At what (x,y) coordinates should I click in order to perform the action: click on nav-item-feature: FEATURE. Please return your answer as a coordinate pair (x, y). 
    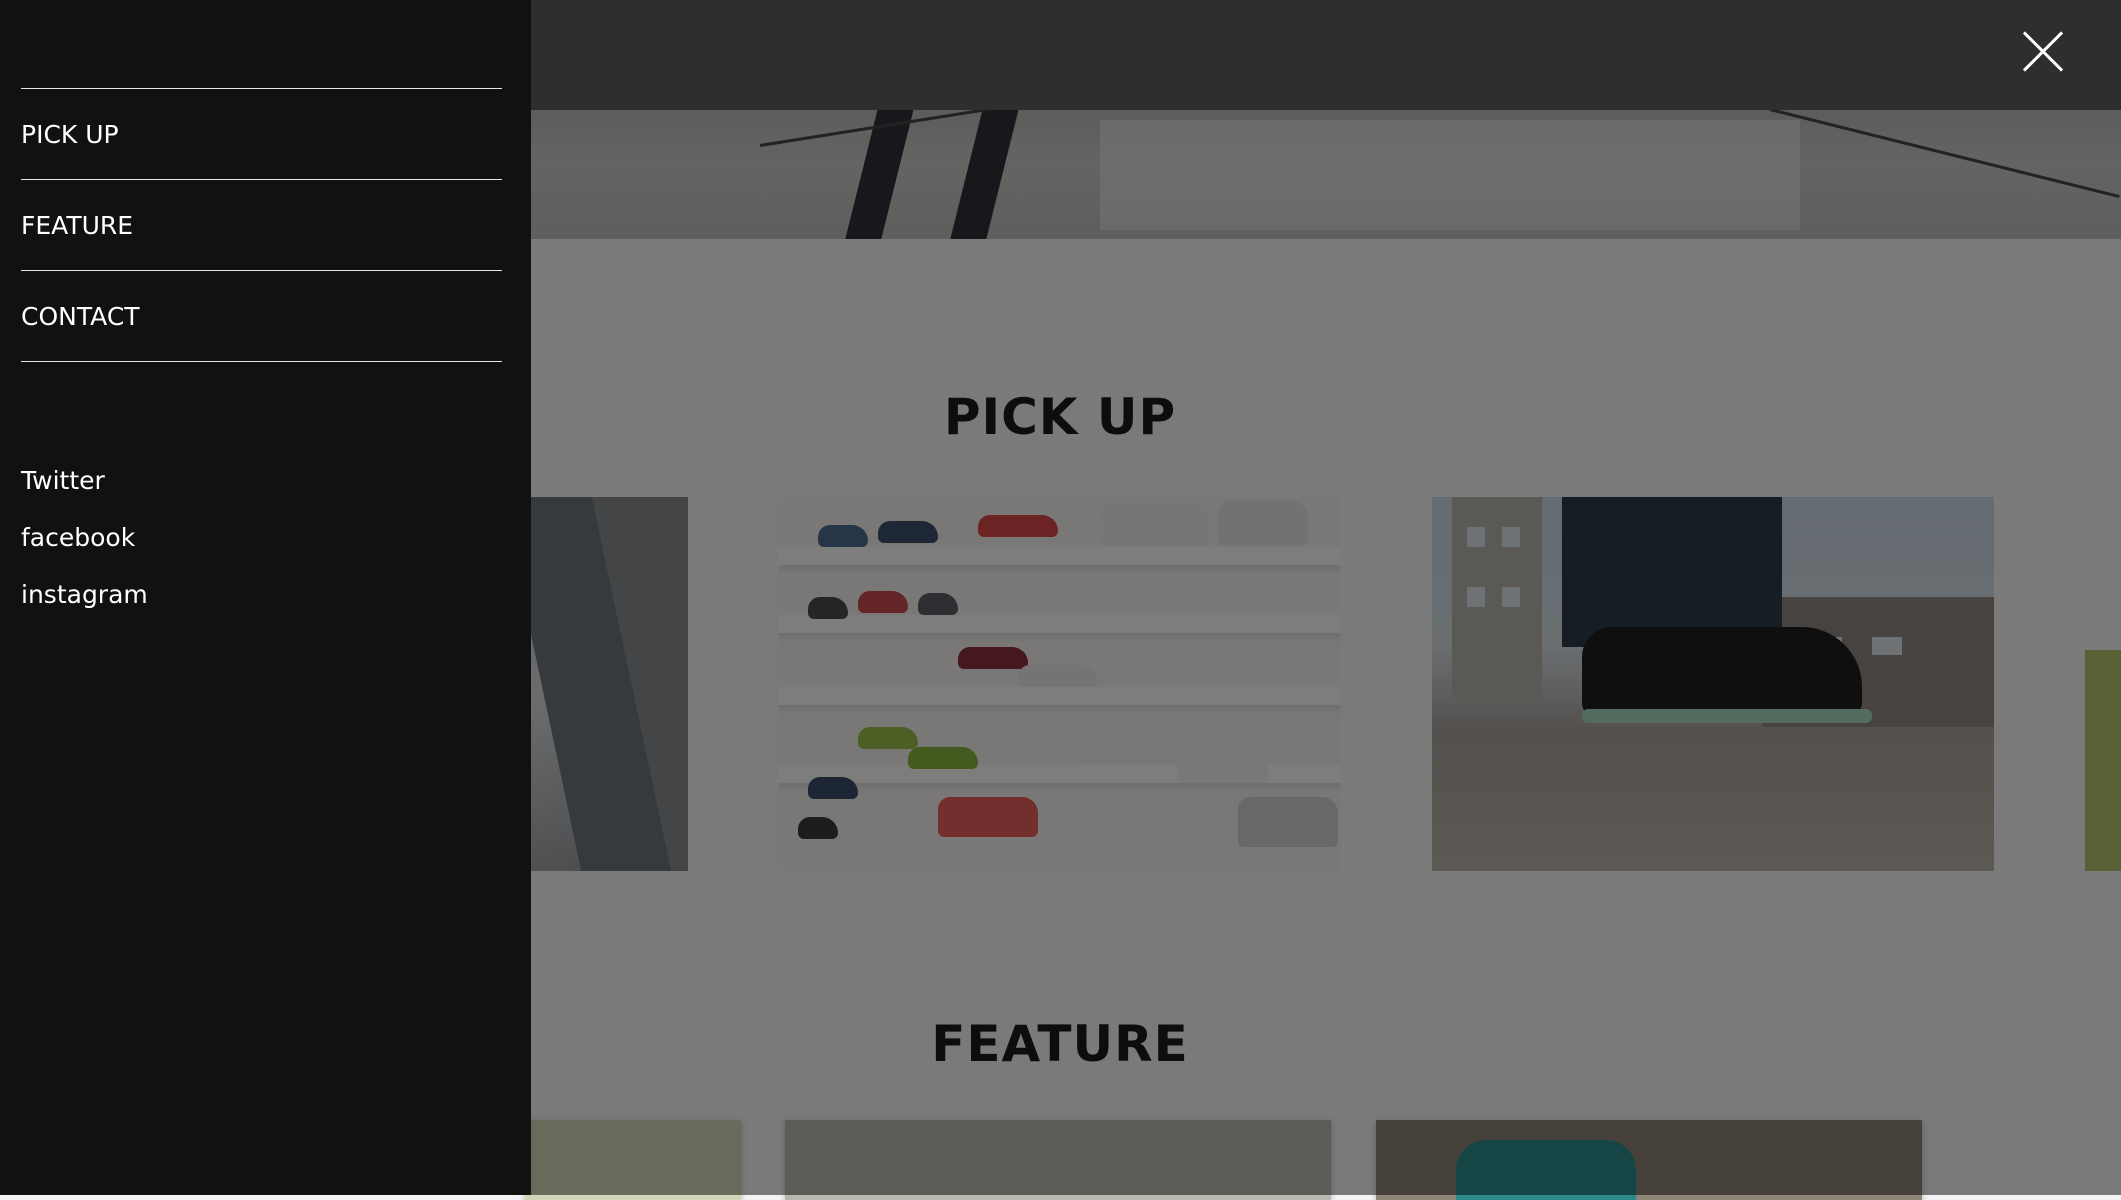
    Looking at the image, I should click on (261, 225).